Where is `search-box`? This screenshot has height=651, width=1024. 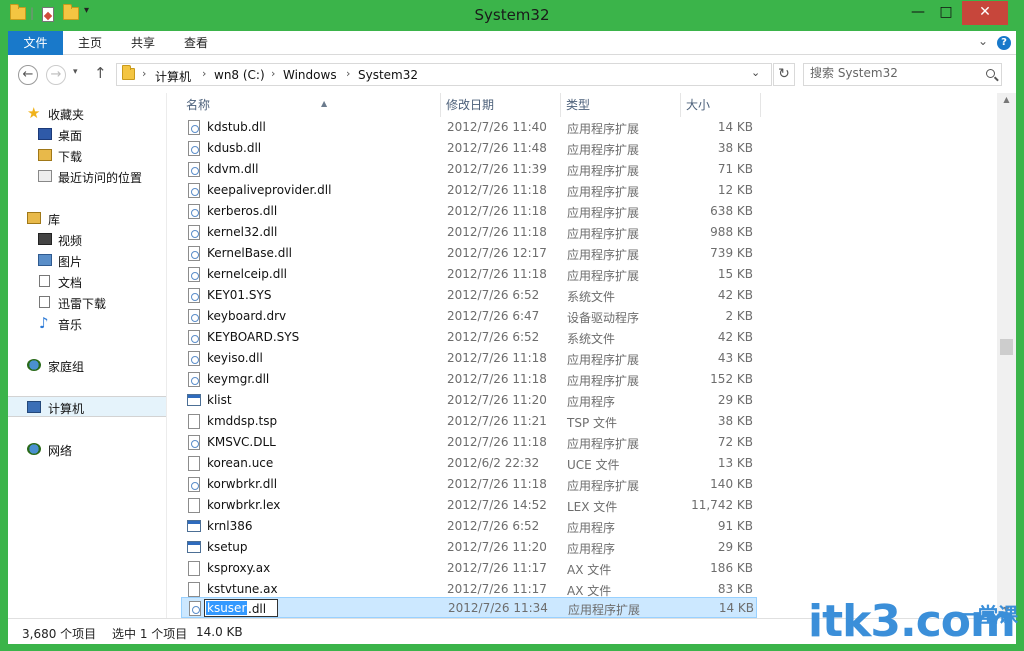 search-box is located at coordinates (902, 74).